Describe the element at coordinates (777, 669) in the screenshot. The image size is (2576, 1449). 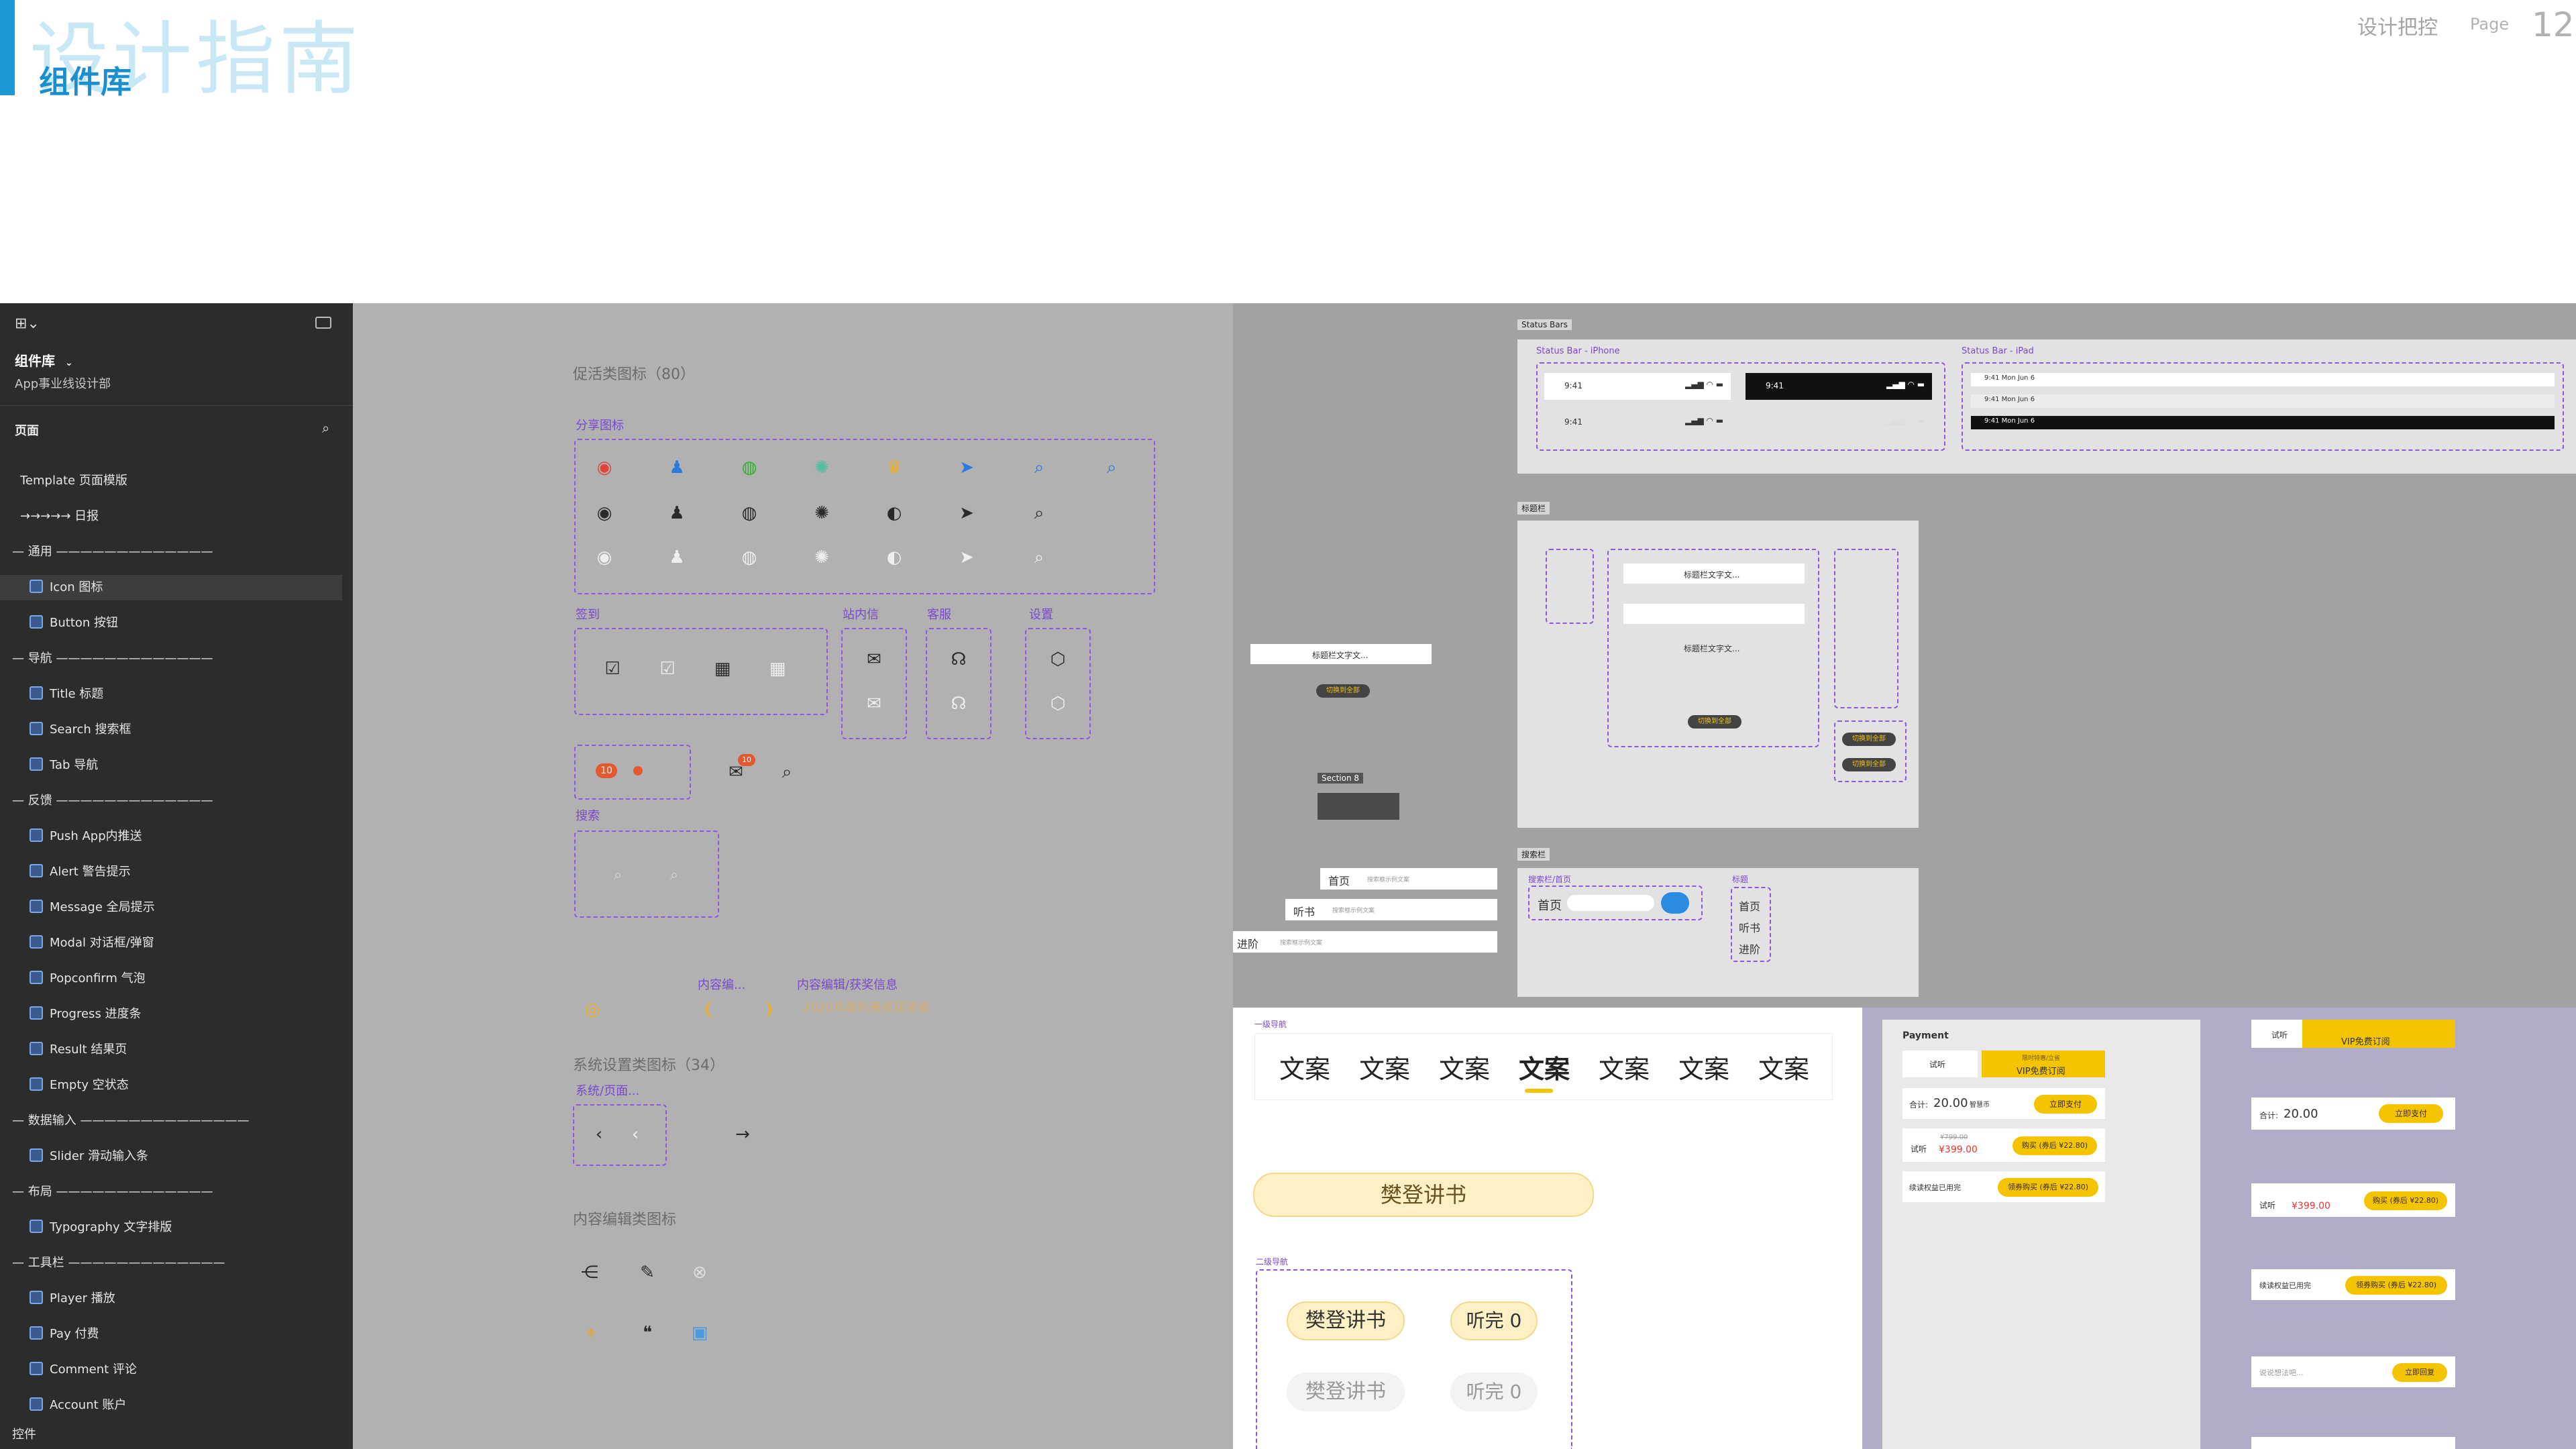
I see `calendar-white-icon: ▦` at that location.